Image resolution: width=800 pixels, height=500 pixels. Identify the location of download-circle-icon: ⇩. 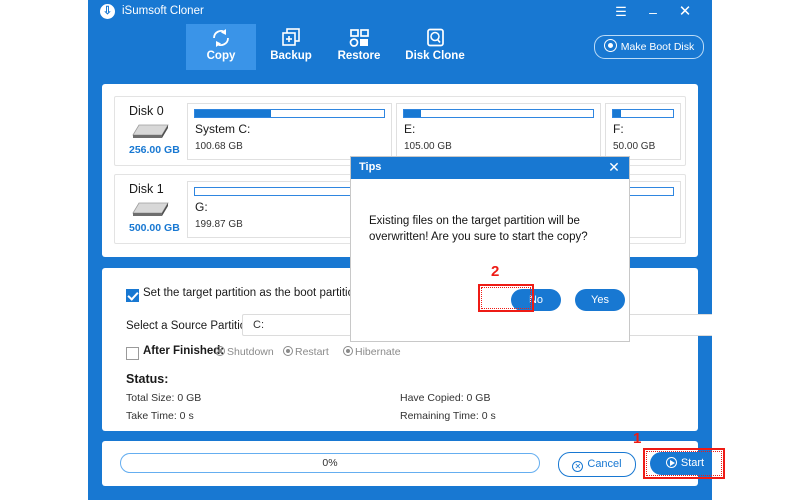
(107, 11).